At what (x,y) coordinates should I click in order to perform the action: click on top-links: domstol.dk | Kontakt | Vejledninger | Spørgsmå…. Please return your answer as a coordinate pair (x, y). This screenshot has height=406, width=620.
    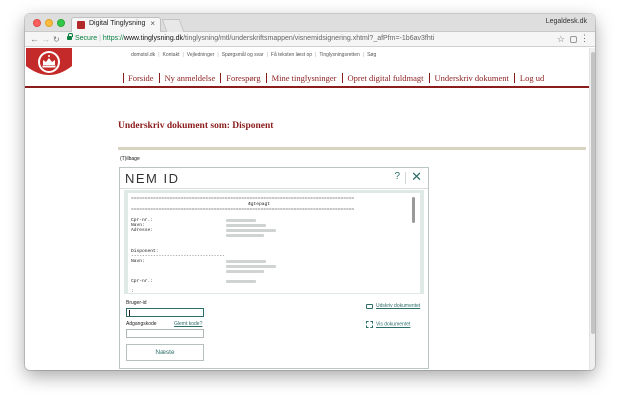
    Looking at the image, I should click on (254, 55).